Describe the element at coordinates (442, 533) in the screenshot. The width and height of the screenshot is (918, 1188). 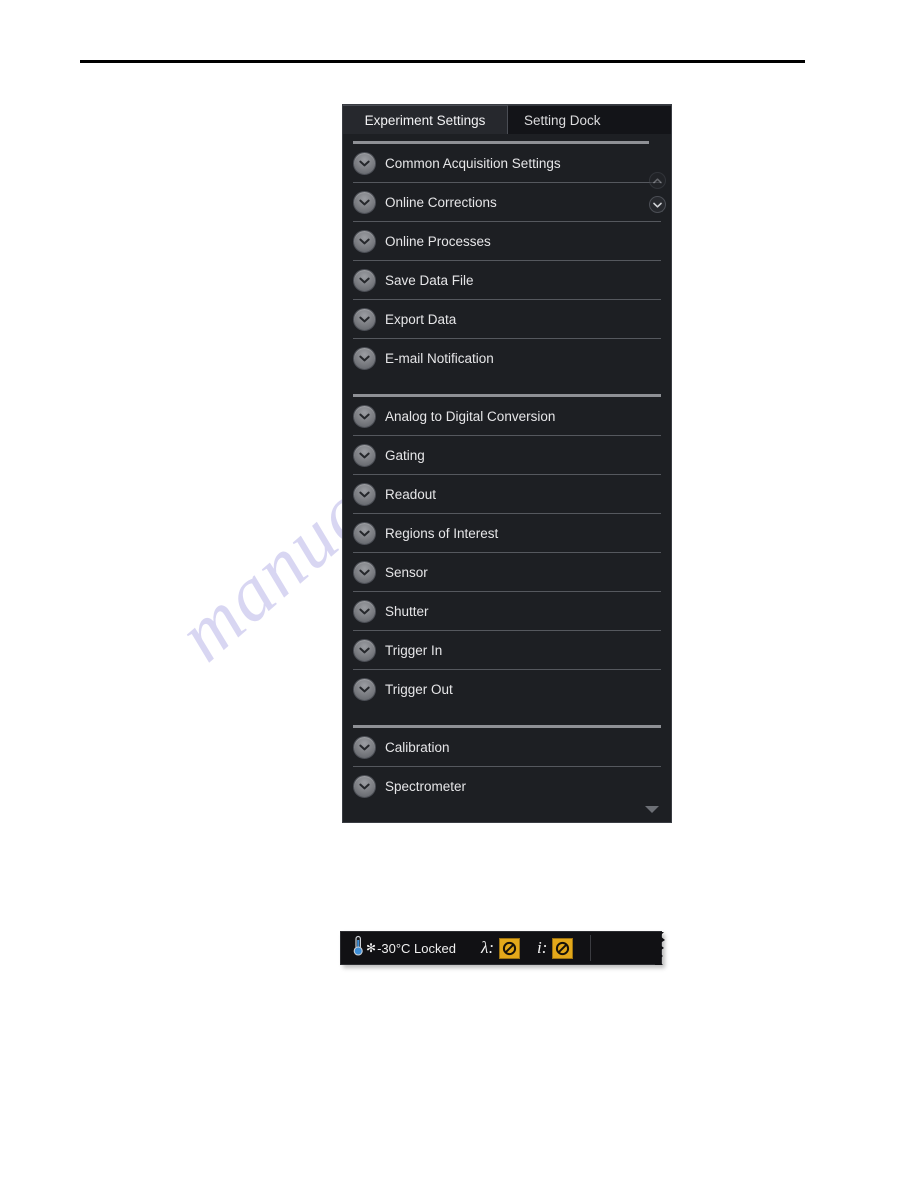
I see `setting-row-label: Regions of Interest` at that location.